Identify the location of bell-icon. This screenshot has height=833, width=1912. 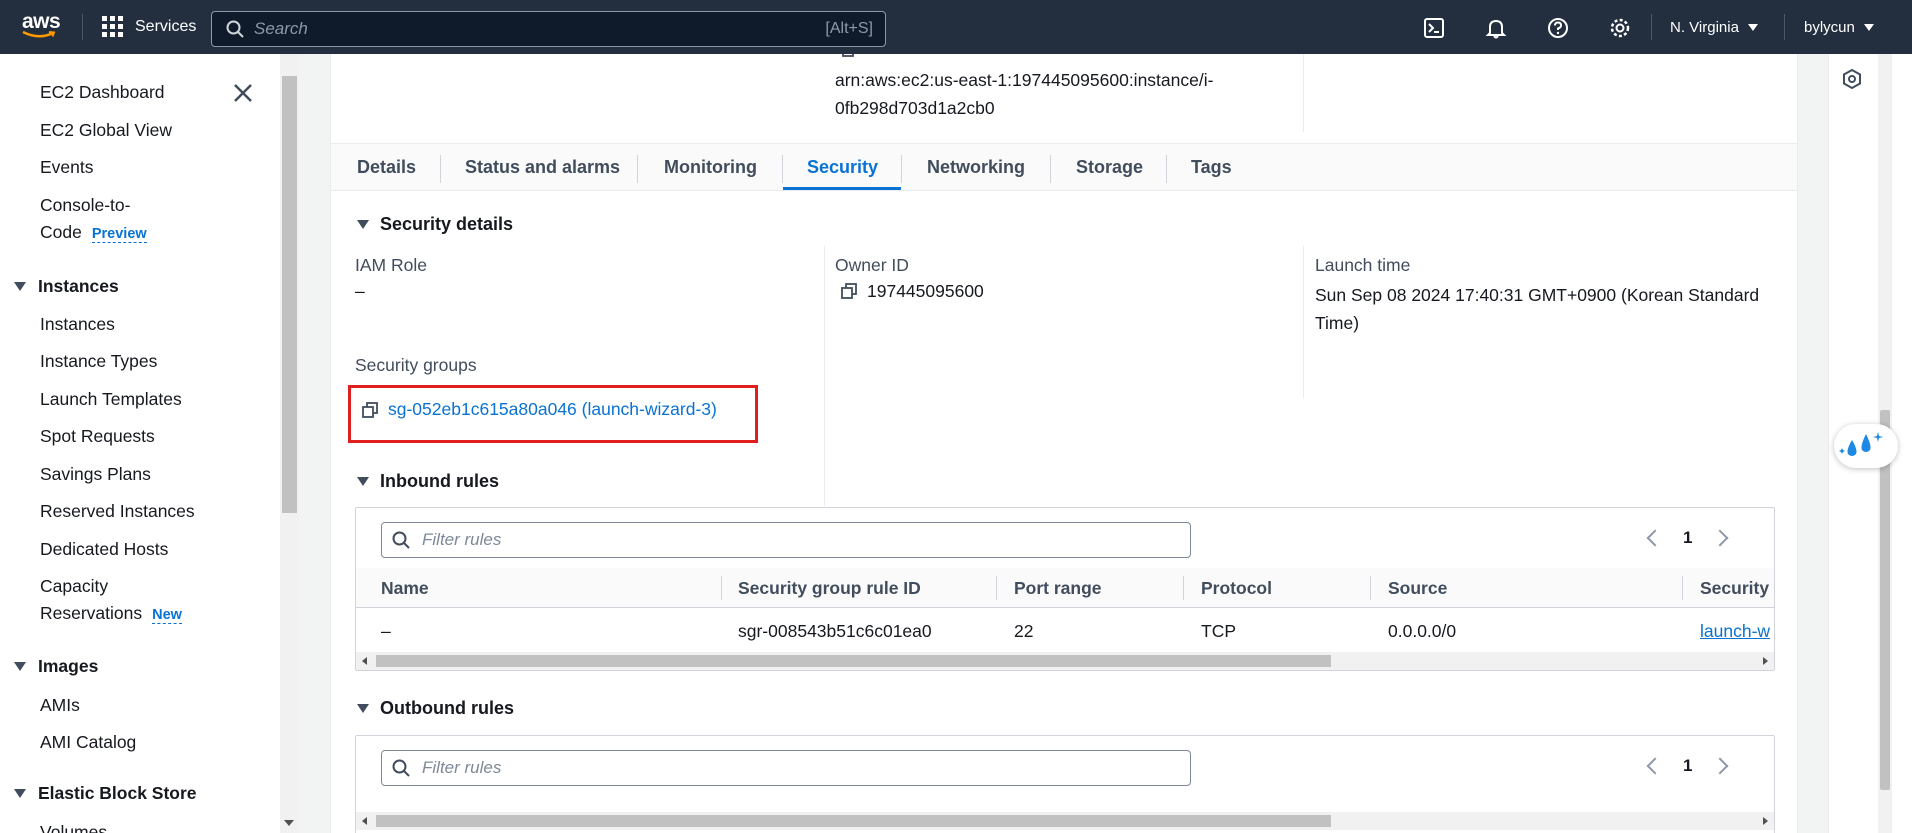
(1496, 28).